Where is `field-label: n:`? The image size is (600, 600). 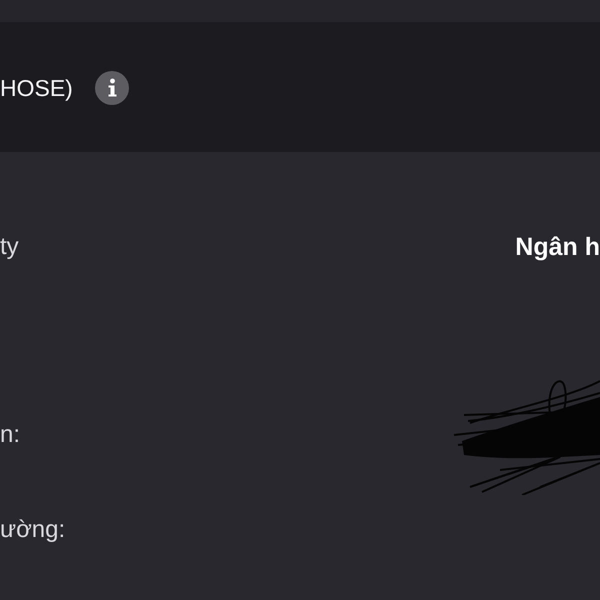
field-label: n: is located at coordinates (10, 435).